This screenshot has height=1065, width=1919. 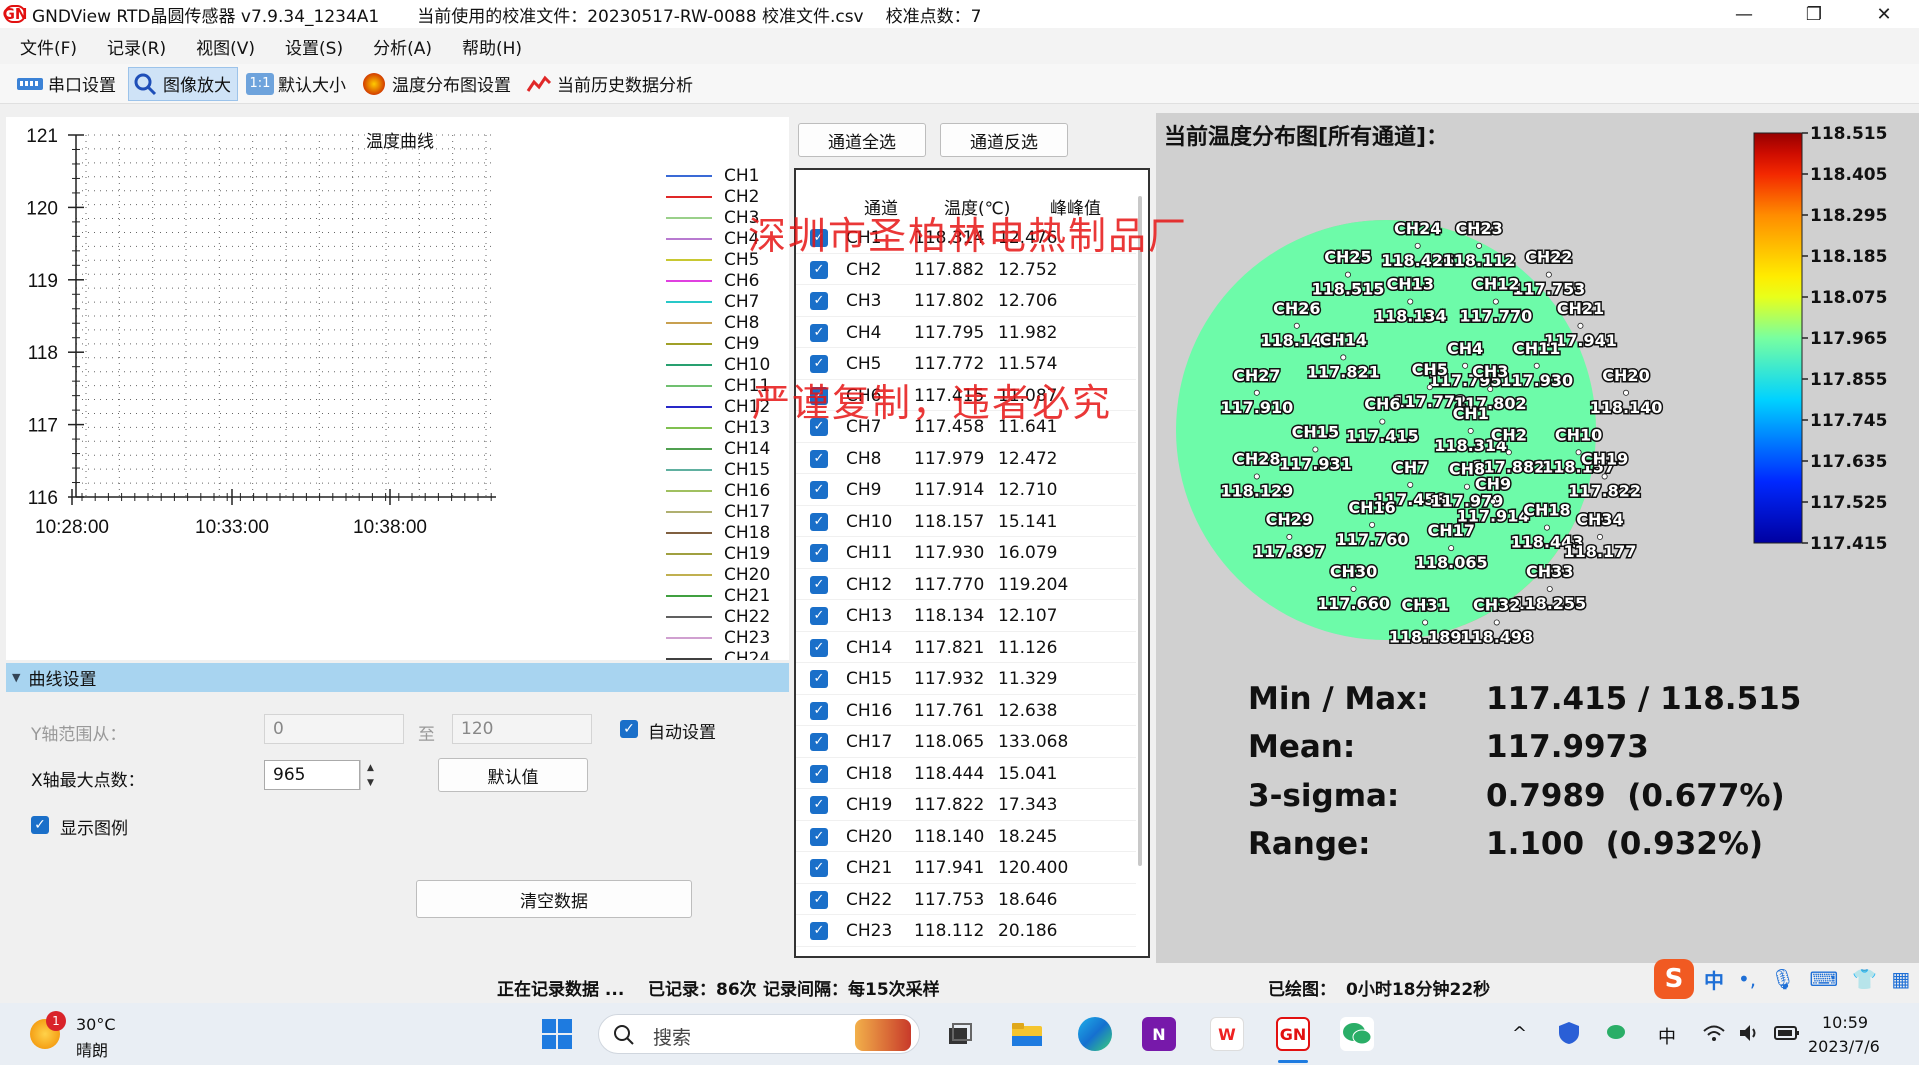 I want to click on table-row: ✓ CH13 118.134 12.107, so click(x=966, y=616).